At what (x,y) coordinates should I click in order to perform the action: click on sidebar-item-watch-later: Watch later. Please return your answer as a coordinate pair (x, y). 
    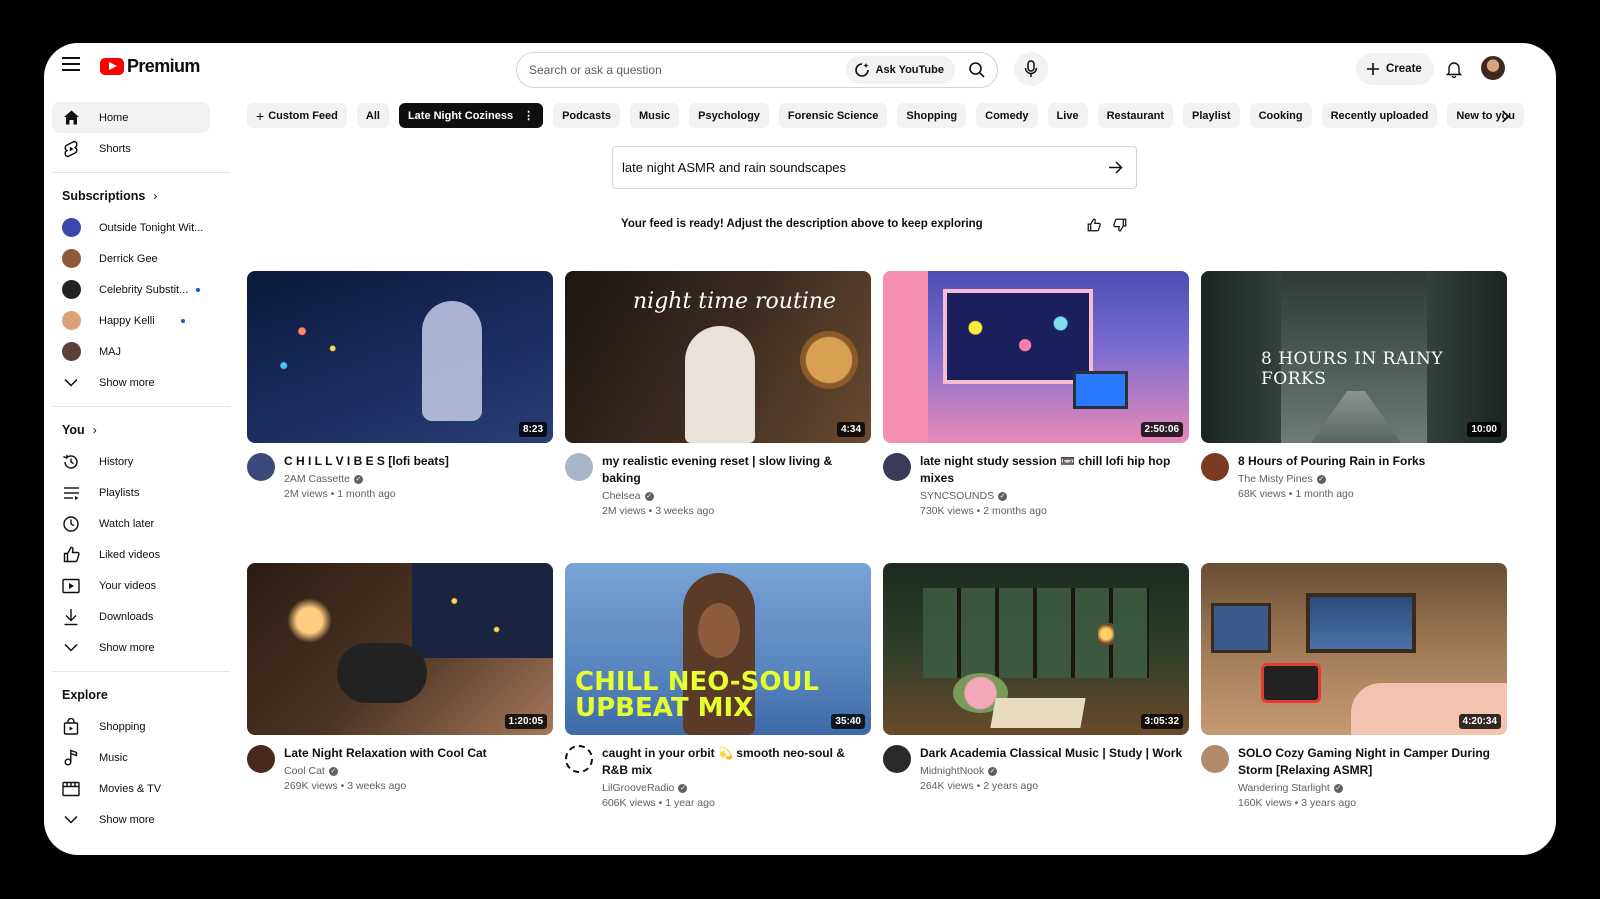
    Looking at the image, I should click on (141, 523).